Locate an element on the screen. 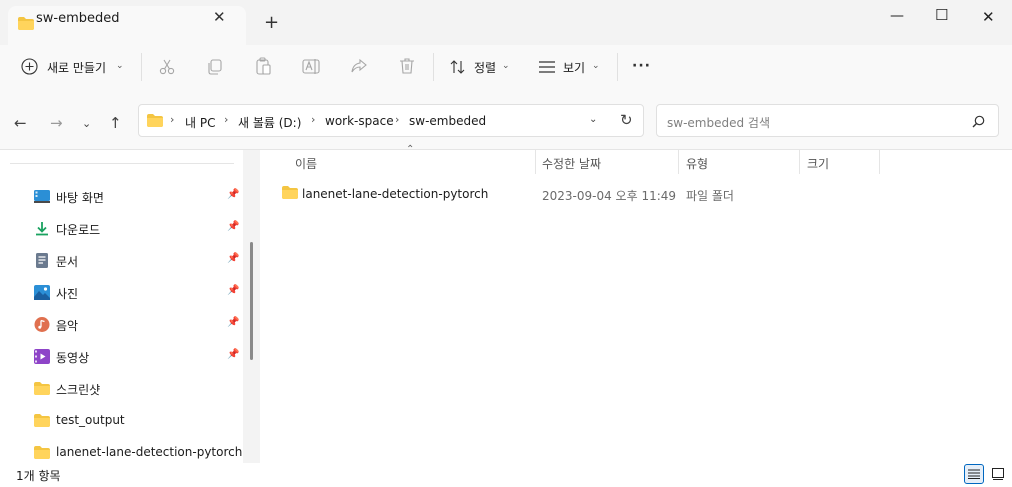 This screenshot has height=487, width=1012. sidebar-item-label: 스크린샷 is located at coordinates (78, 390).